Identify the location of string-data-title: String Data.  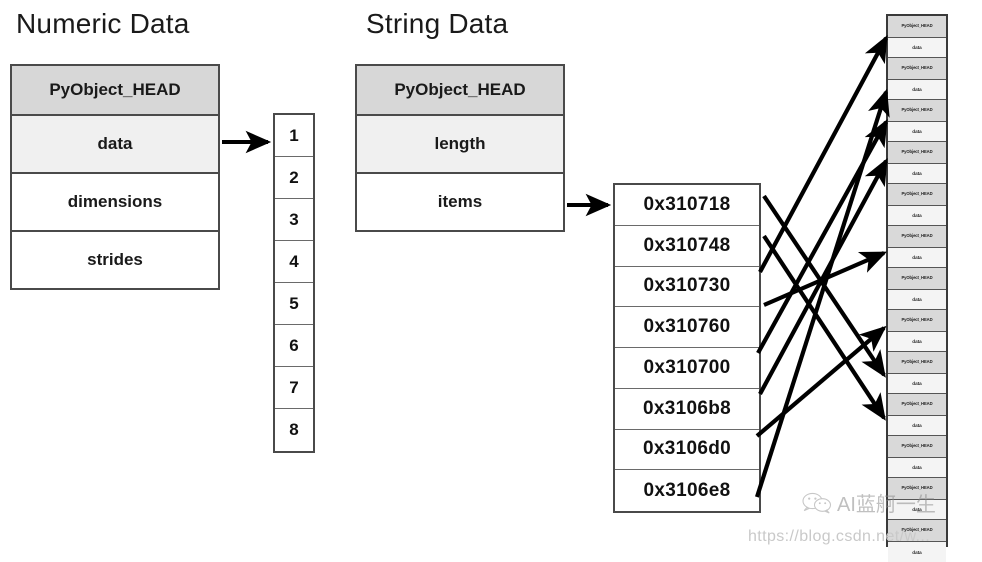
(437, 23).